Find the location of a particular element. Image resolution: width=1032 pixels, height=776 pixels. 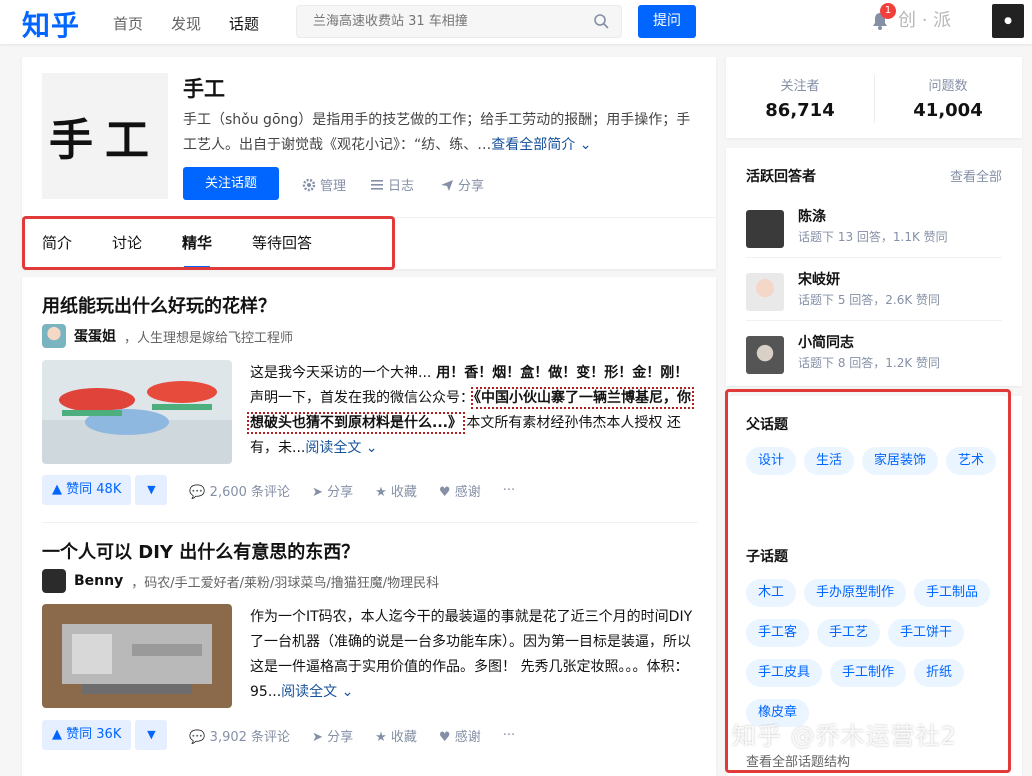

tab-intro: 简介 is located at coordinates (57, 243).